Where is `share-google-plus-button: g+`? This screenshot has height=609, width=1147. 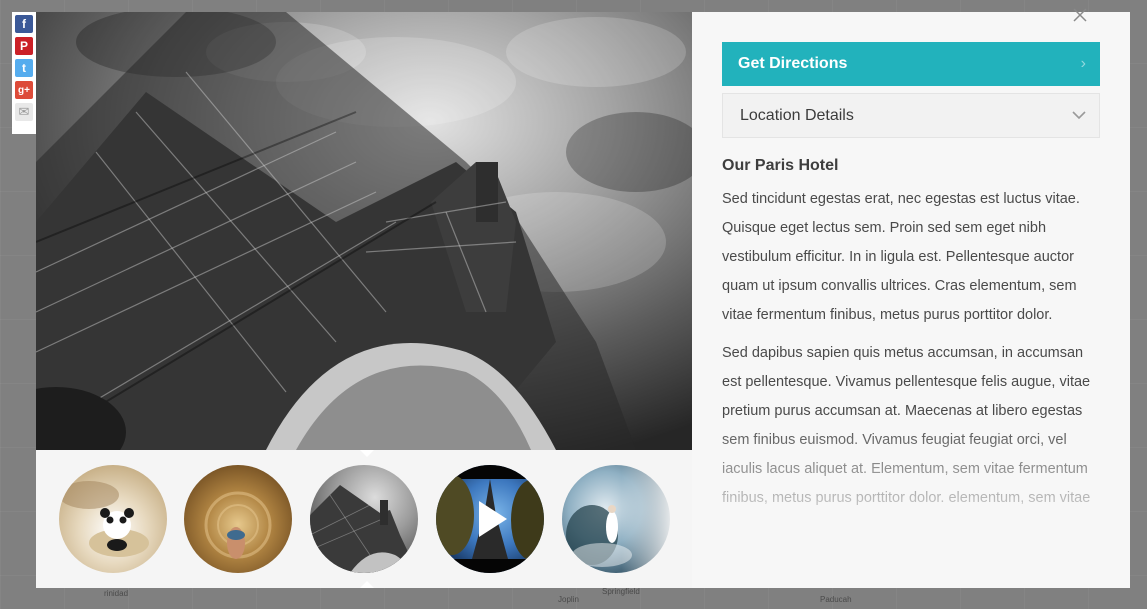 share-google-plus-button: g+ is located at coordinates (24, 90).